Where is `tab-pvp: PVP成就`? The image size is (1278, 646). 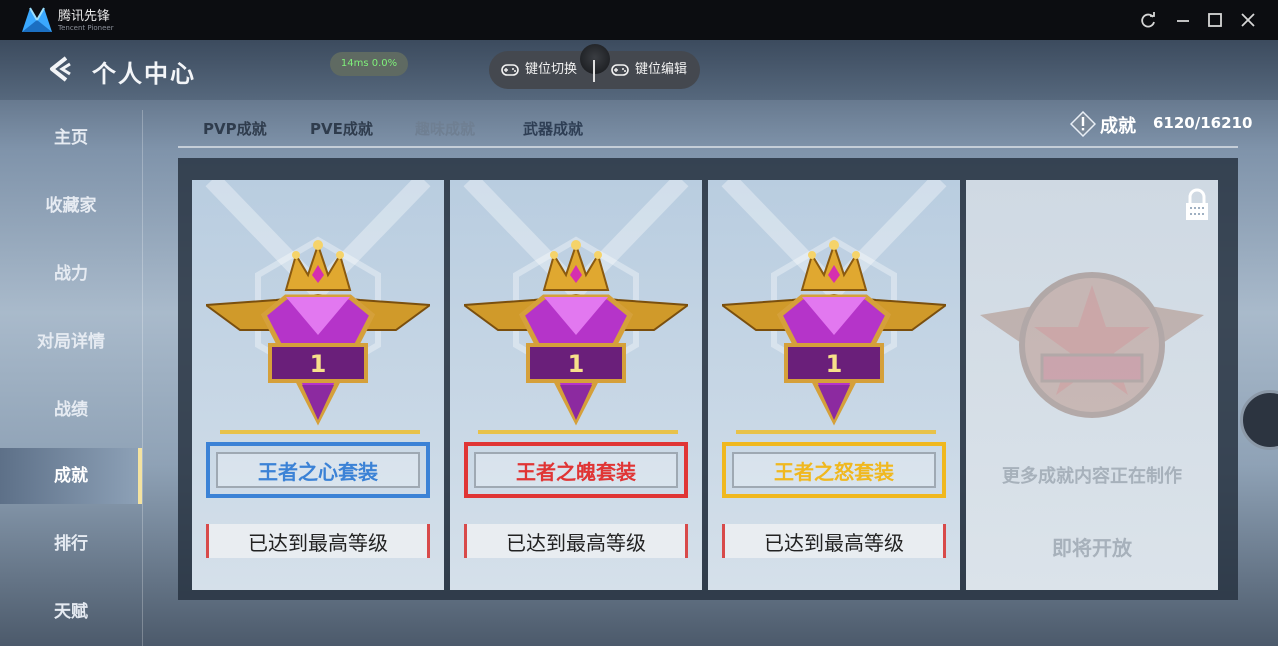 tab-pvp: PVP成就 is located at coordinates (235, 128).